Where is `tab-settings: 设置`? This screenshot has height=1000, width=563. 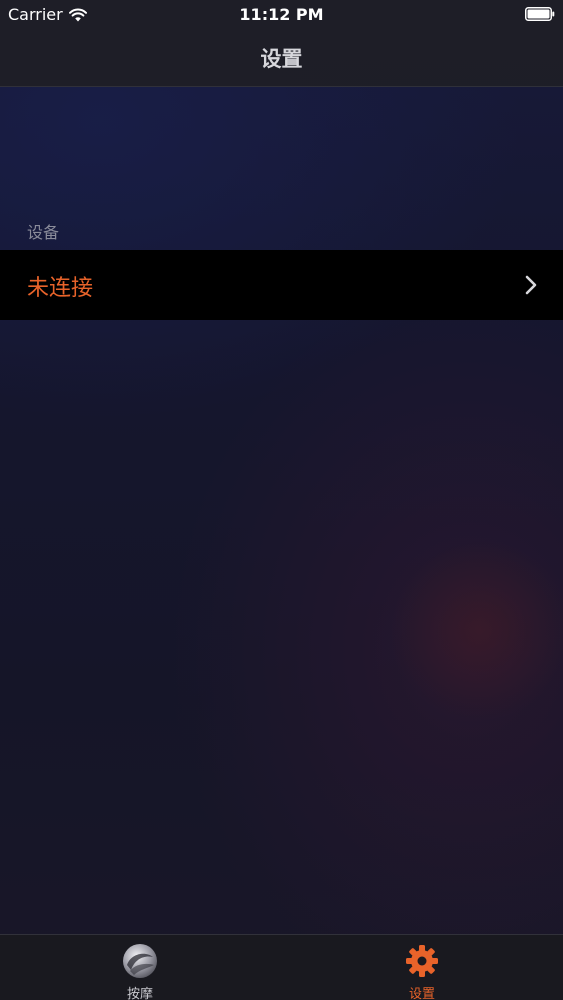
tab-settings: 设置 is located at coordinates (422, 967).